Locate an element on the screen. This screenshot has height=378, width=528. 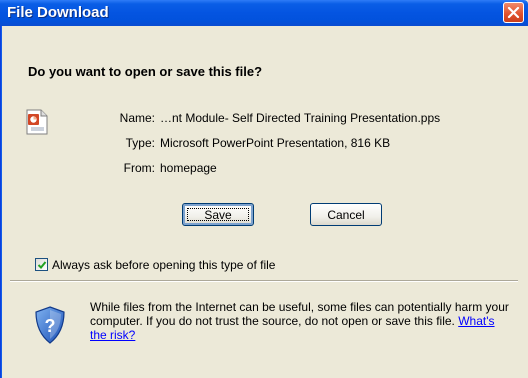
from-label: From: is located at coordinates (139, 168).